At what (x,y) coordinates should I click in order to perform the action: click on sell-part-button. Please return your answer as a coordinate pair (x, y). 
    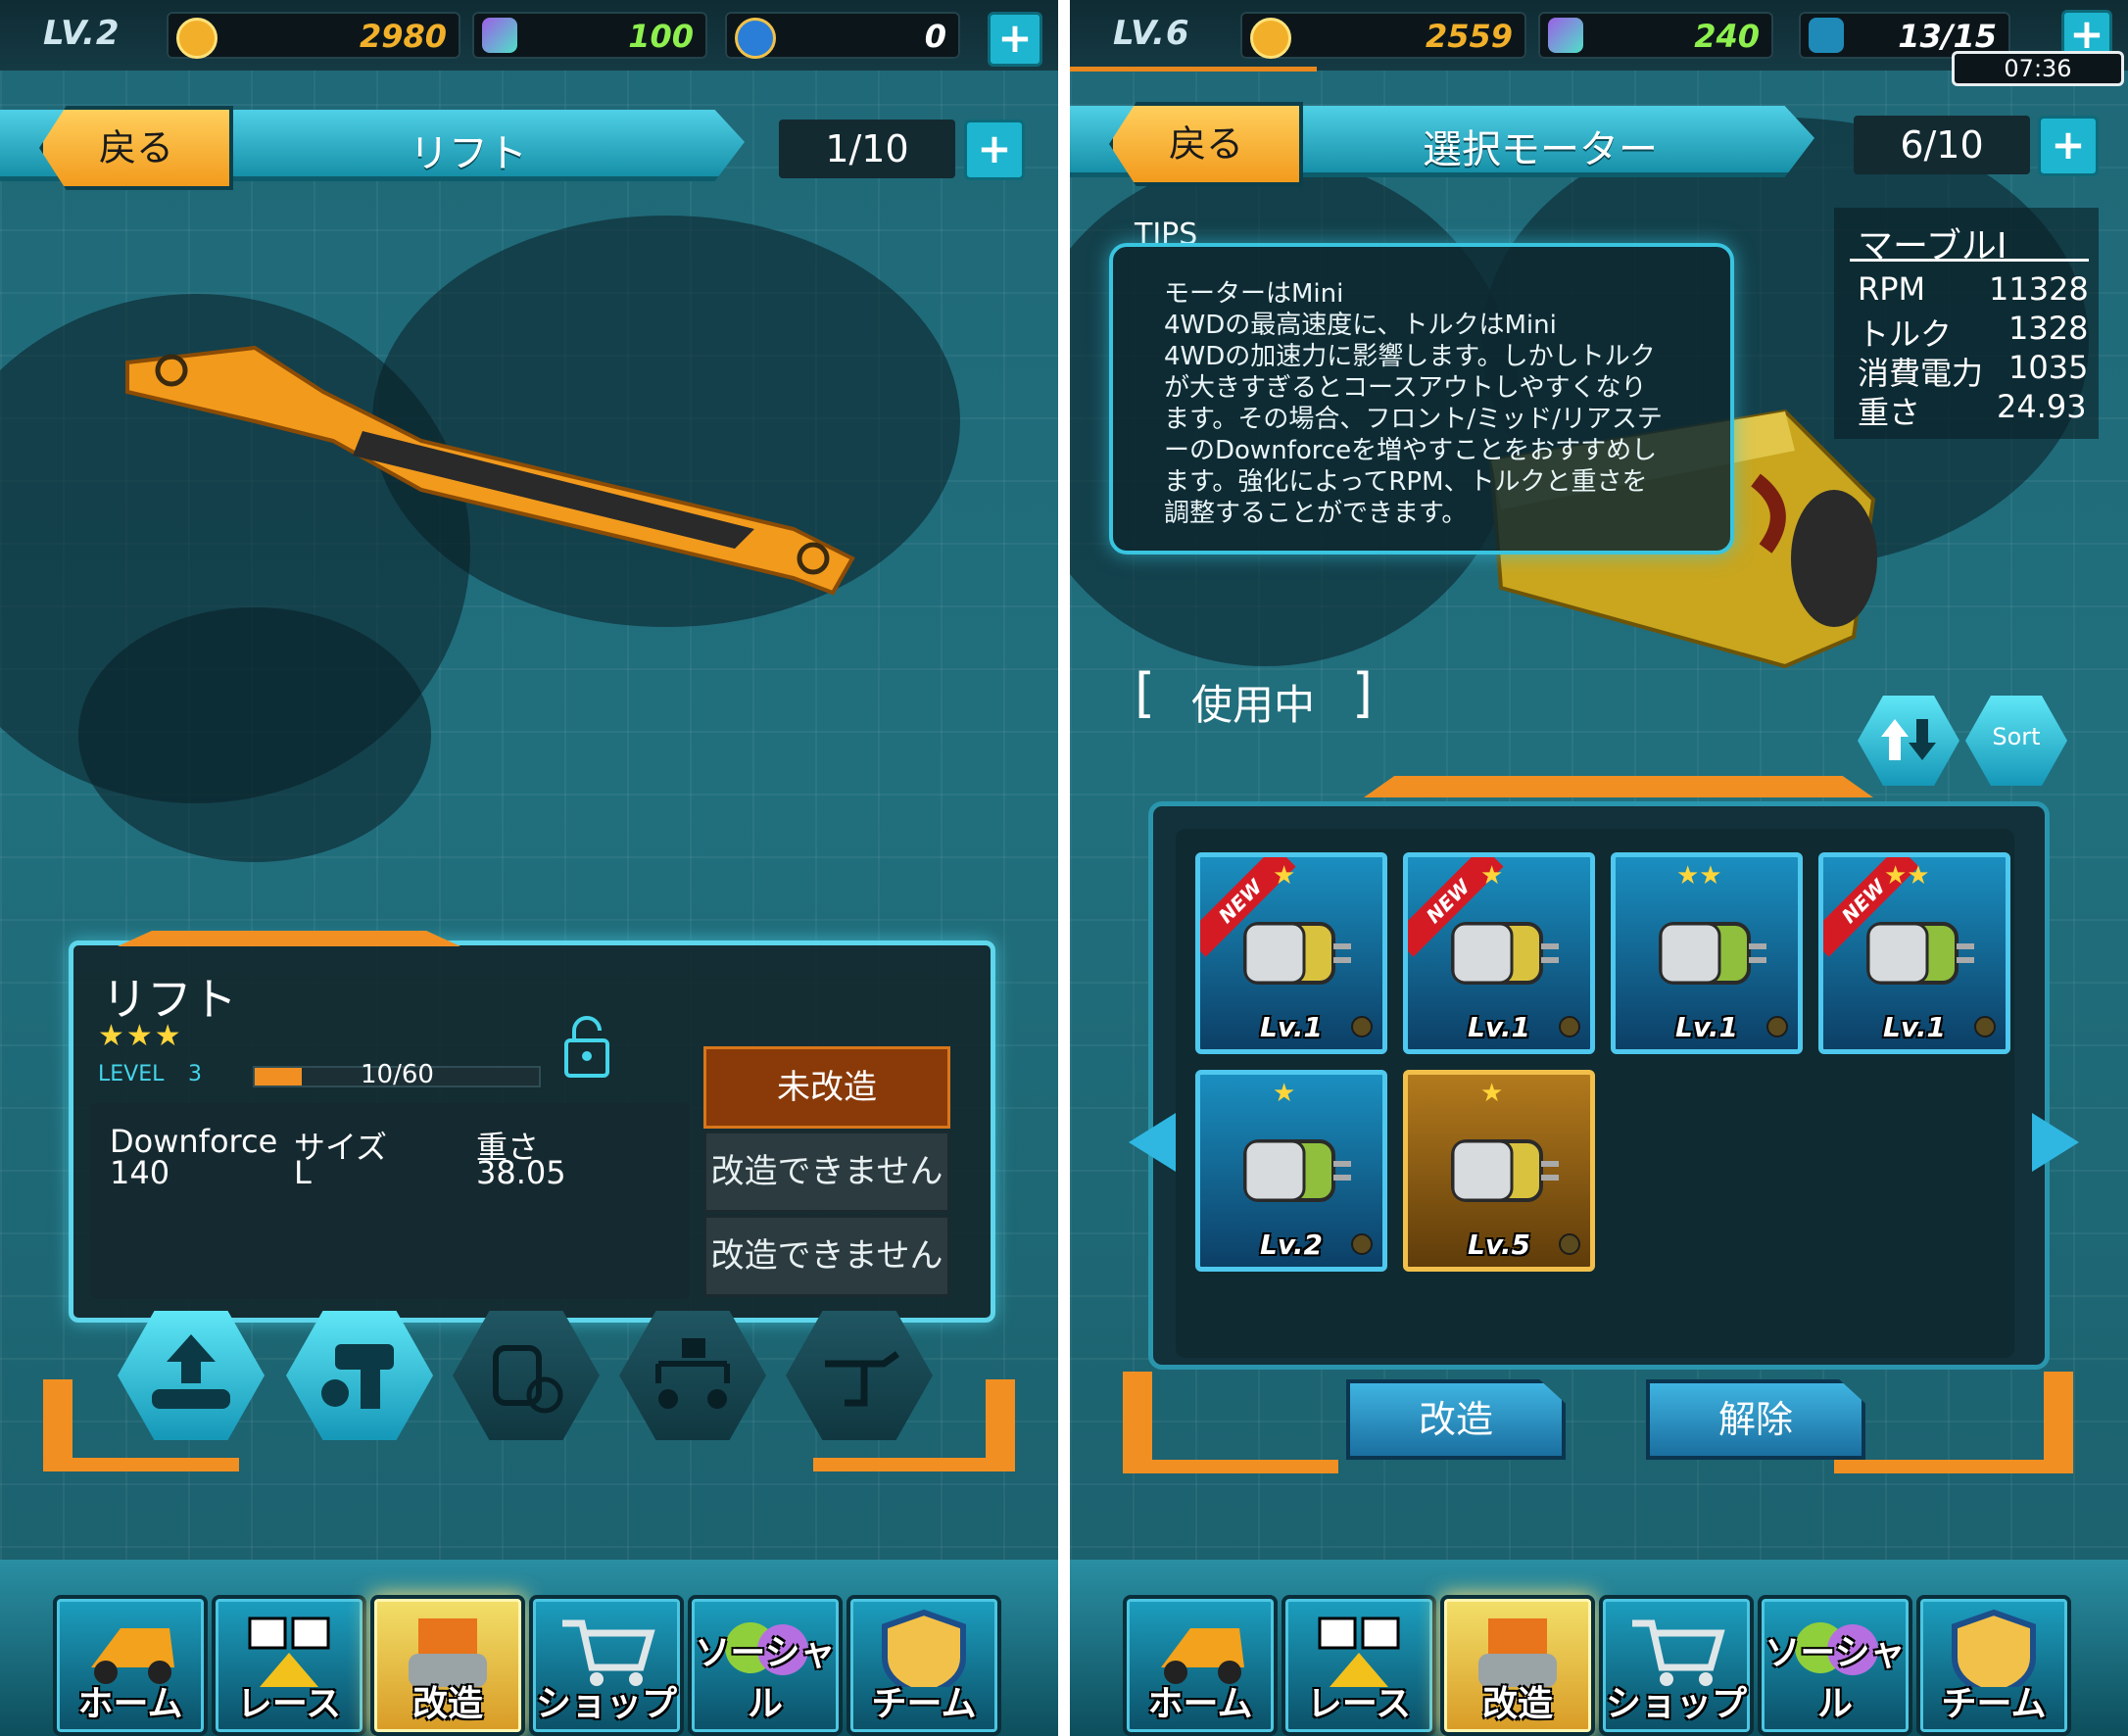
    Looking at the image, I should click on (526, 1376).